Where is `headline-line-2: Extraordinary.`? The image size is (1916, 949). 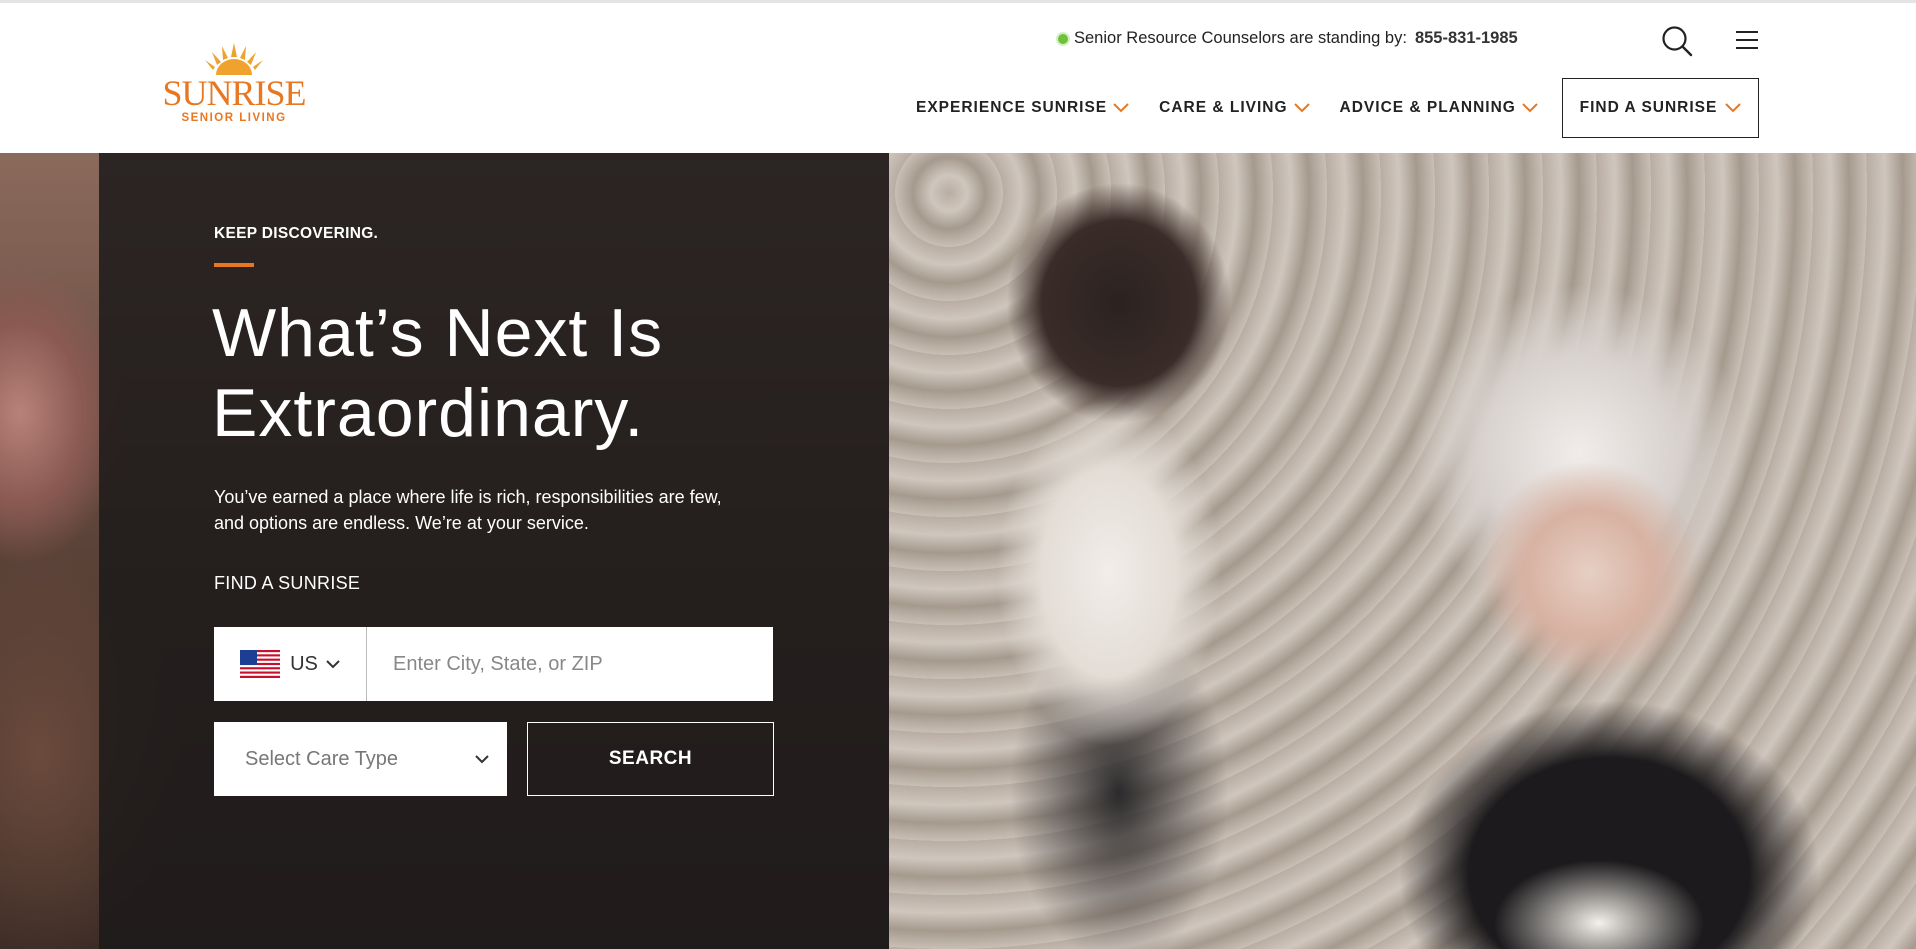
headline-line-2: Extraordinary. is located at coordinates (428, 413).